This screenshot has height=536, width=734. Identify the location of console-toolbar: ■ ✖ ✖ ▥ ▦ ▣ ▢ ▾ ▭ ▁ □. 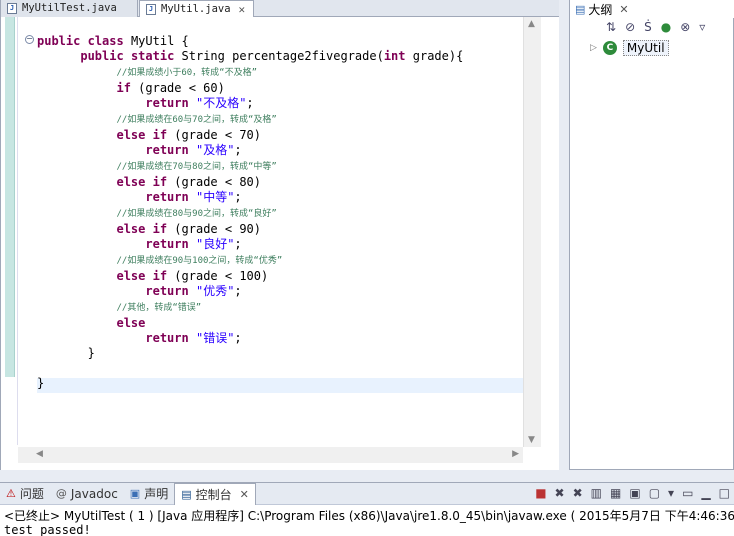
(632, 493).